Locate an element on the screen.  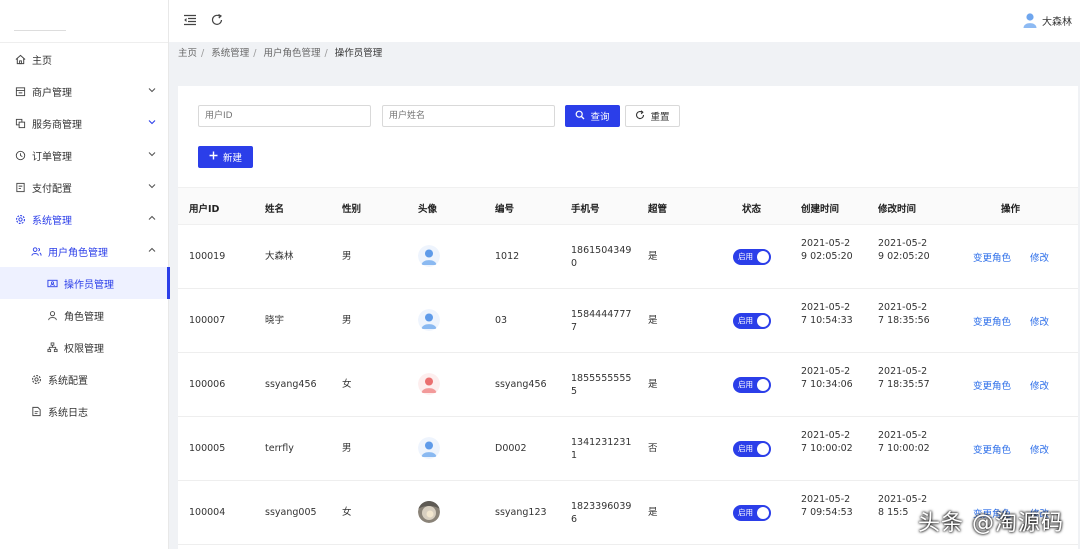
sidebar-item-label: 用户角色管理 is located at coordinates (78, 253).